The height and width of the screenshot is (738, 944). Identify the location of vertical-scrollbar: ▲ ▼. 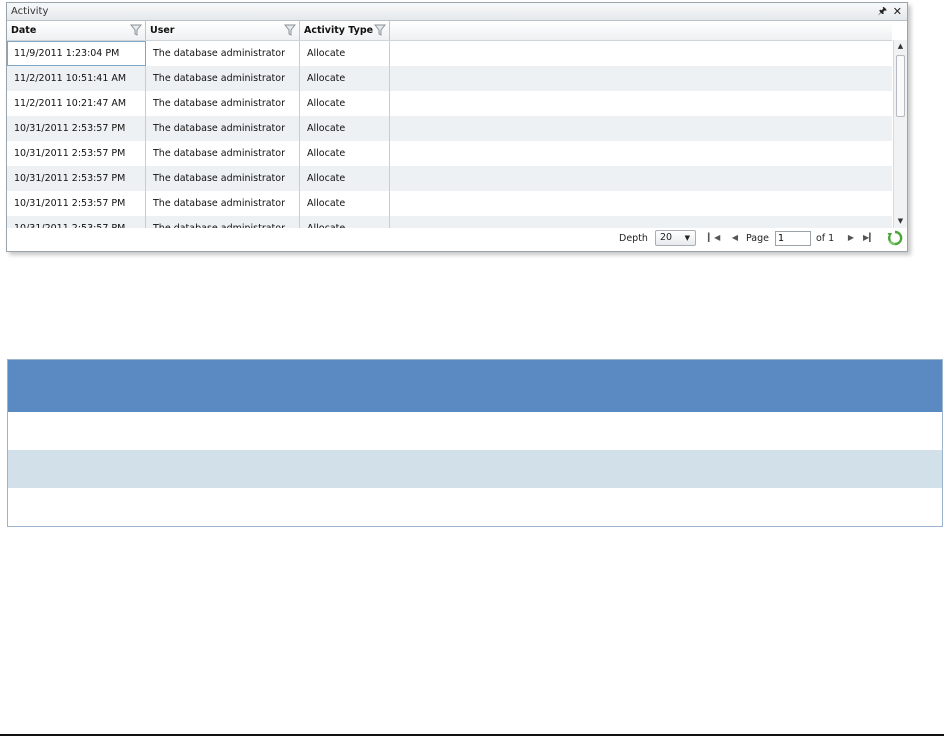
(900, 134).